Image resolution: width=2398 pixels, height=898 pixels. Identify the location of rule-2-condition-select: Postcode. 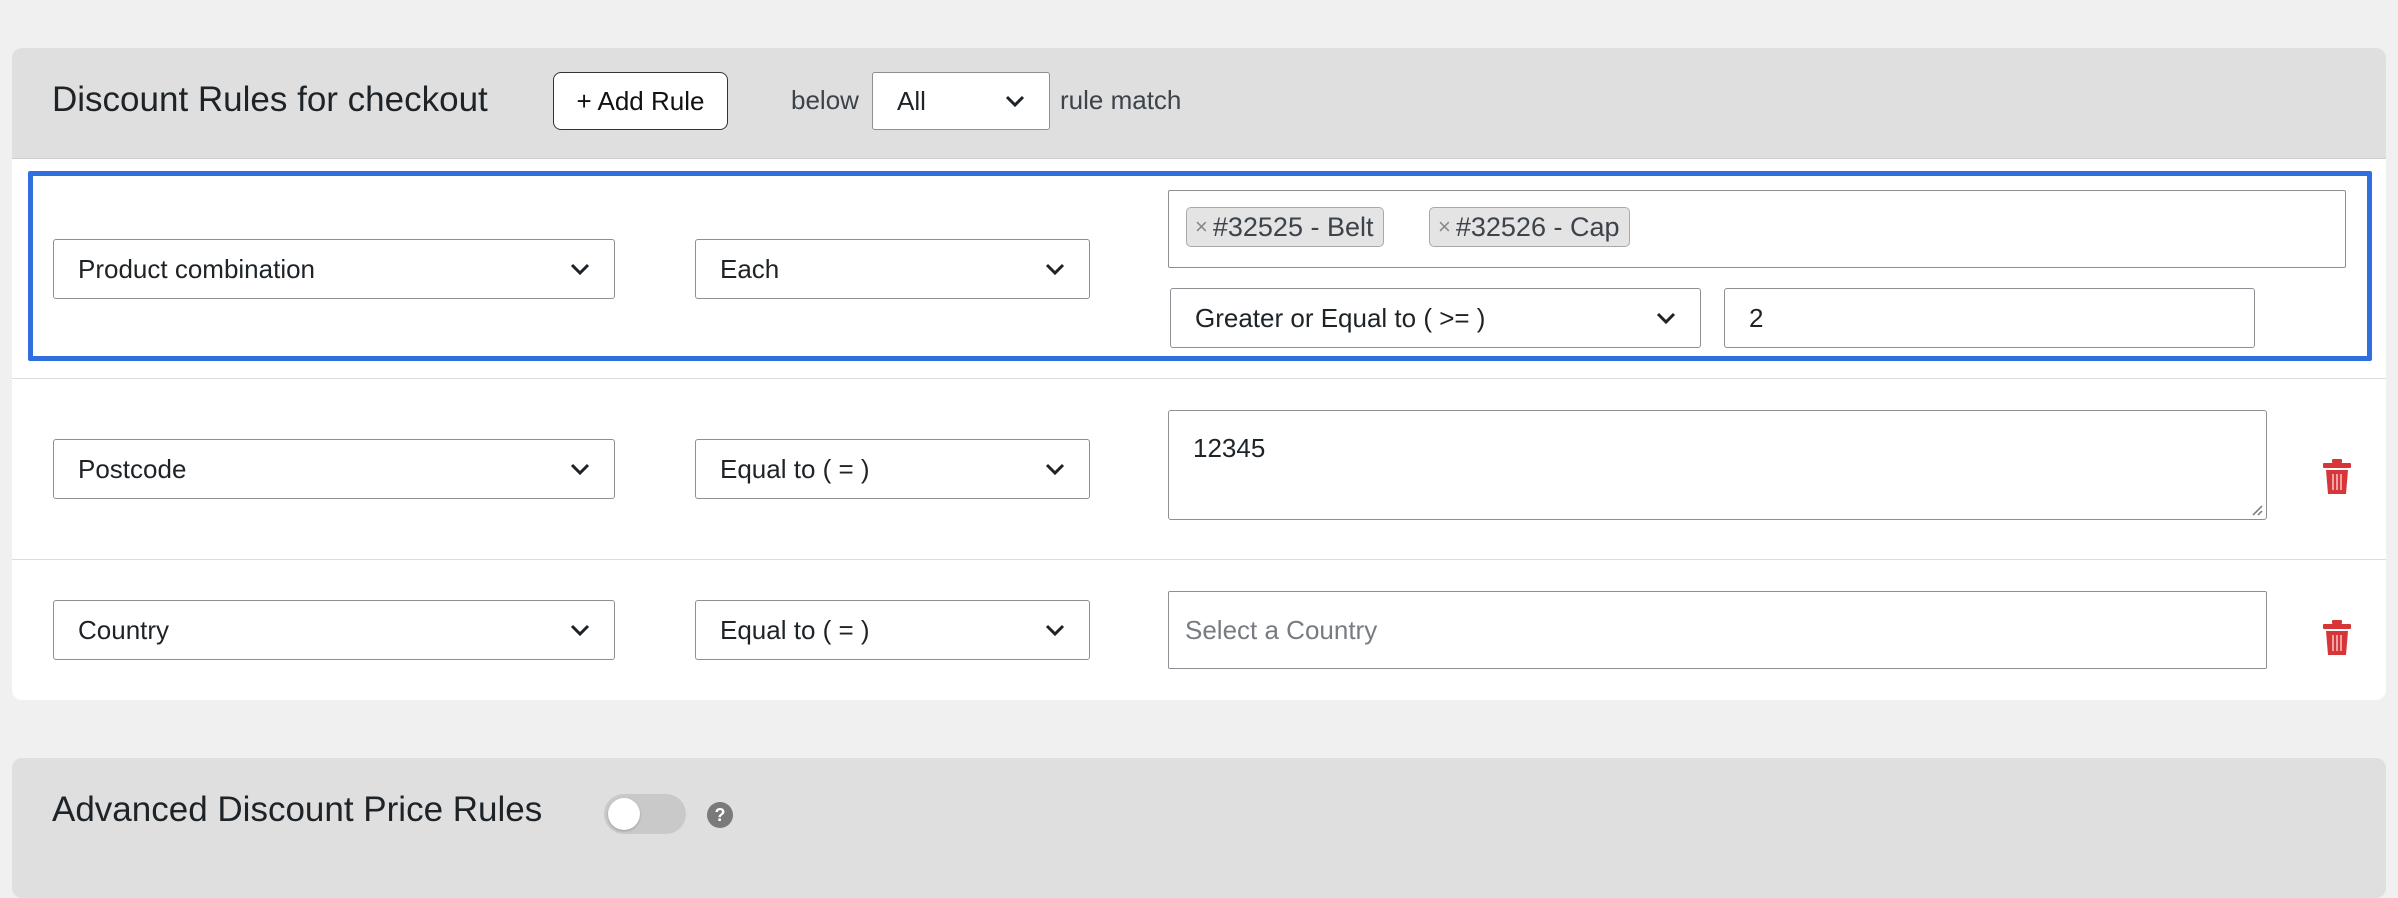
(334, 469).